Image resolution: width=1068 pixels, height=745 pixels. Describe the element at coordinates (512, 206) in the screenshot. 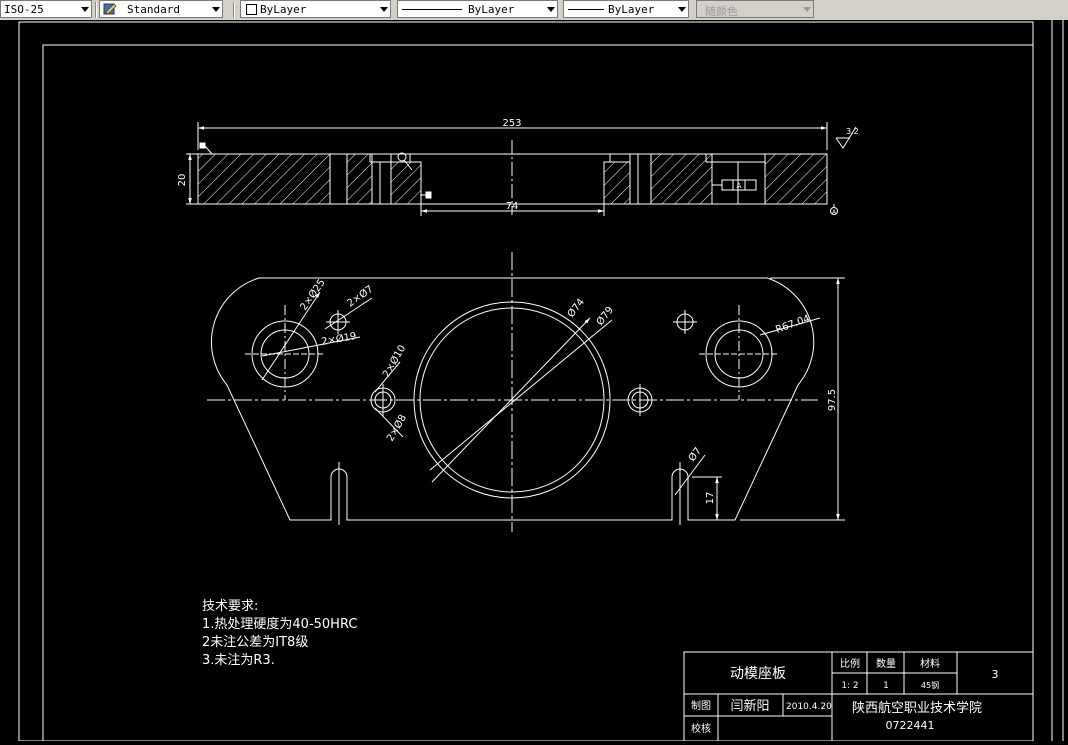

I see `dim-bore-depth: 74` at that location.